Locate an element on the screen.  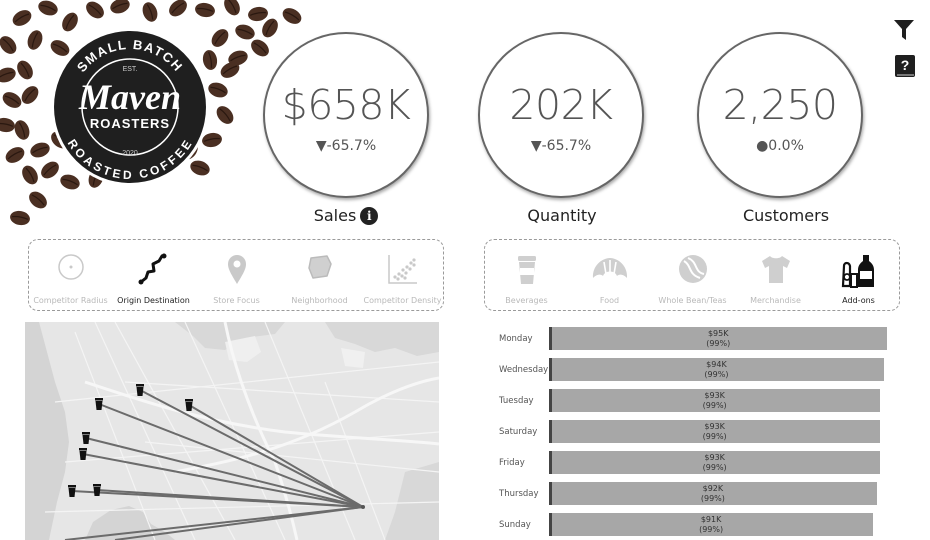
info-icon: i is located at coordinates (369, 216).